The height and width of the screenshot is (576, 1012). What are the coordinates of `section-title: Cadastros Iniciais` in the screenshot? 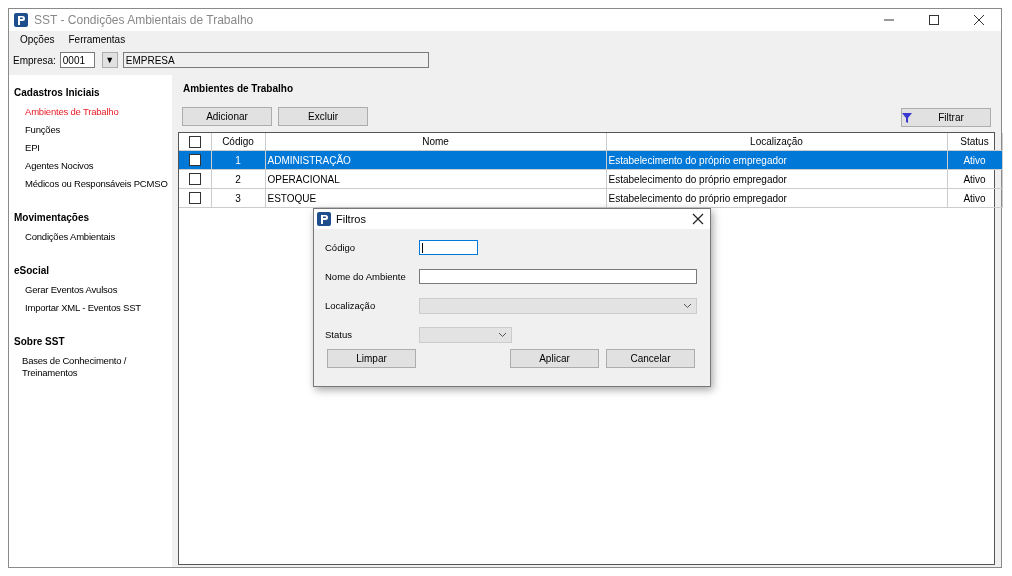 It's located at (57, 92).